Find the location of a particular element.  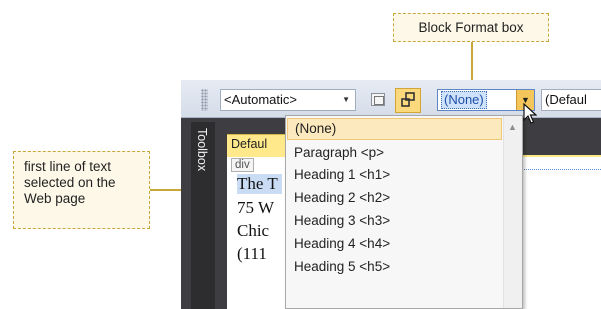

style-combo: <Automatic> ▼ is located at coordinates (288, 100).